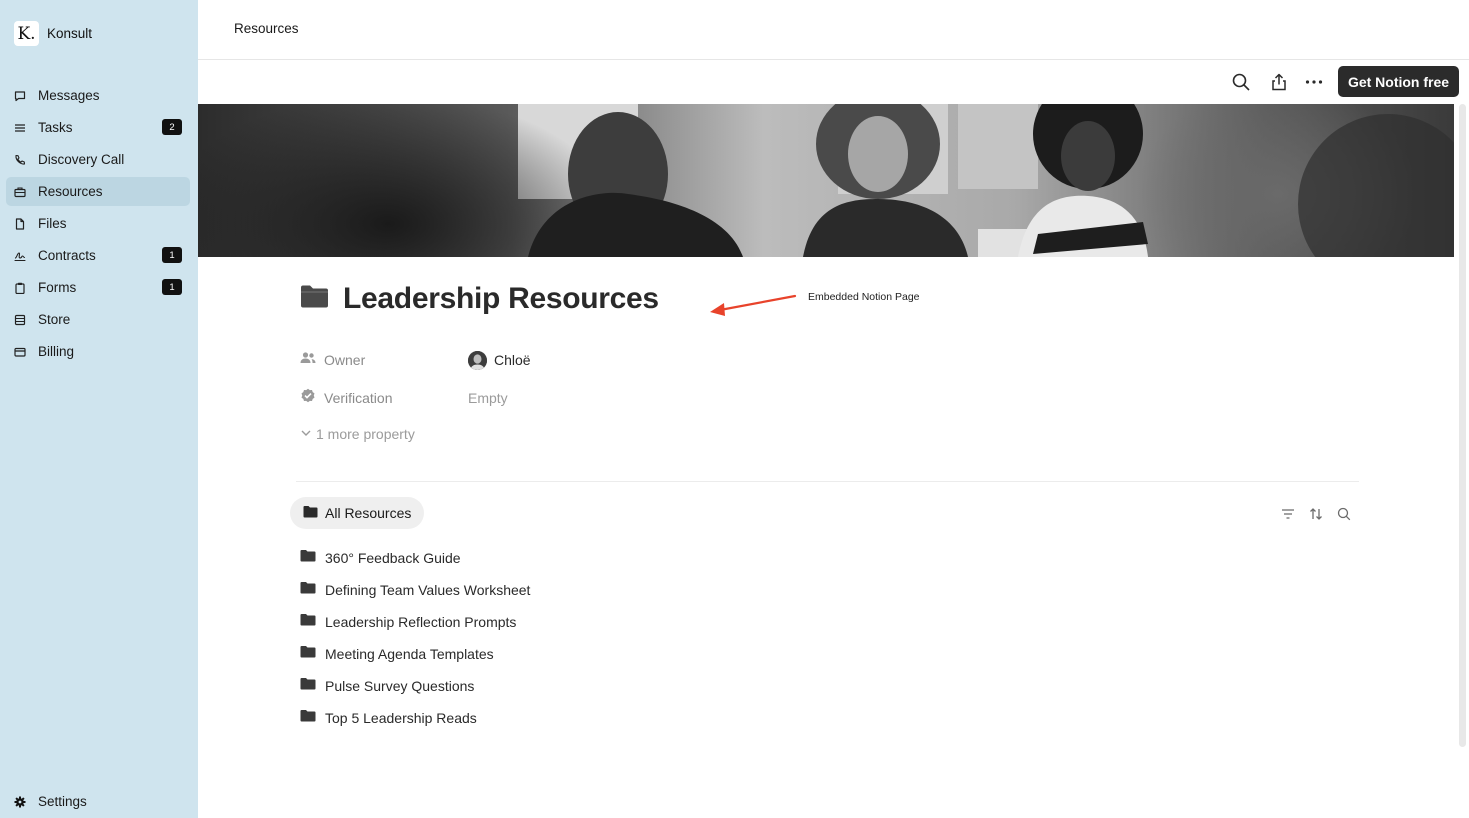  Describe the element at coordinates (488, 398) in the screenshot. I see `verification-value: Empty` at that location.